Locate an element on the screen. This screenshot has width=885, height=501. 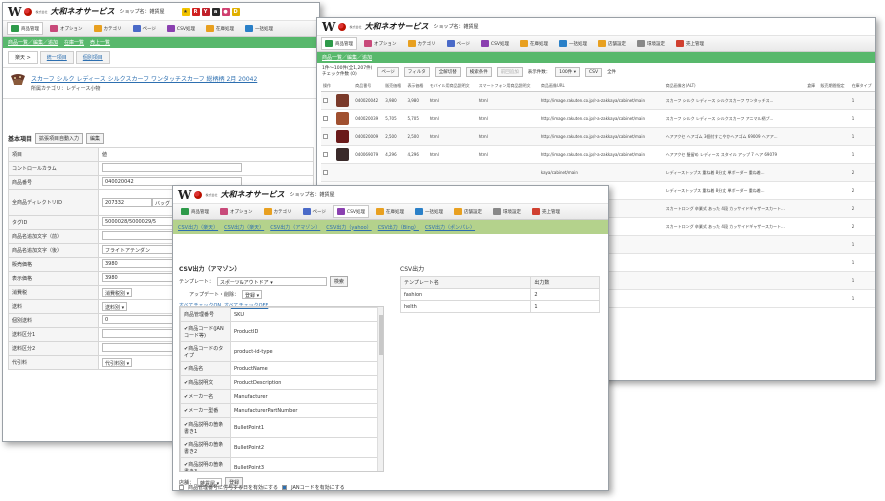
tab-individual-items: 個別項目 is located at coordinates (92, 57).